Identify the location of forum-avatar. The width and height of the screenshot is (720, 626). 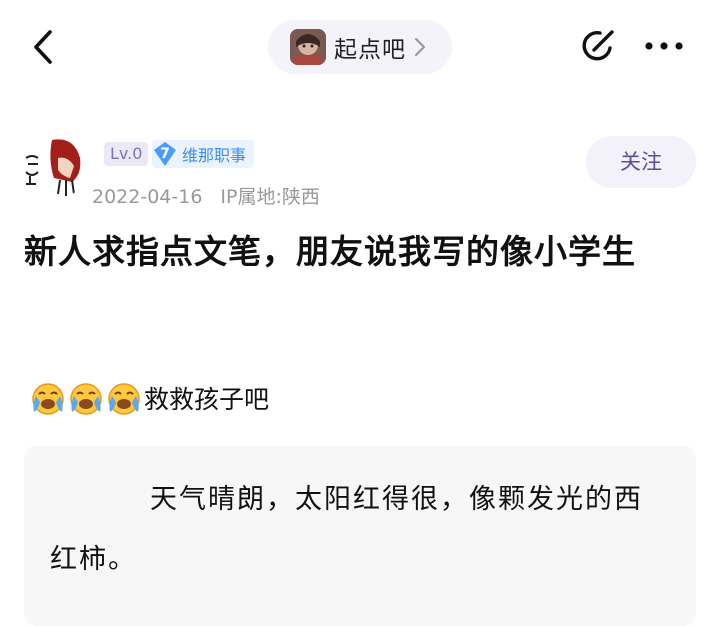
(308, 47).